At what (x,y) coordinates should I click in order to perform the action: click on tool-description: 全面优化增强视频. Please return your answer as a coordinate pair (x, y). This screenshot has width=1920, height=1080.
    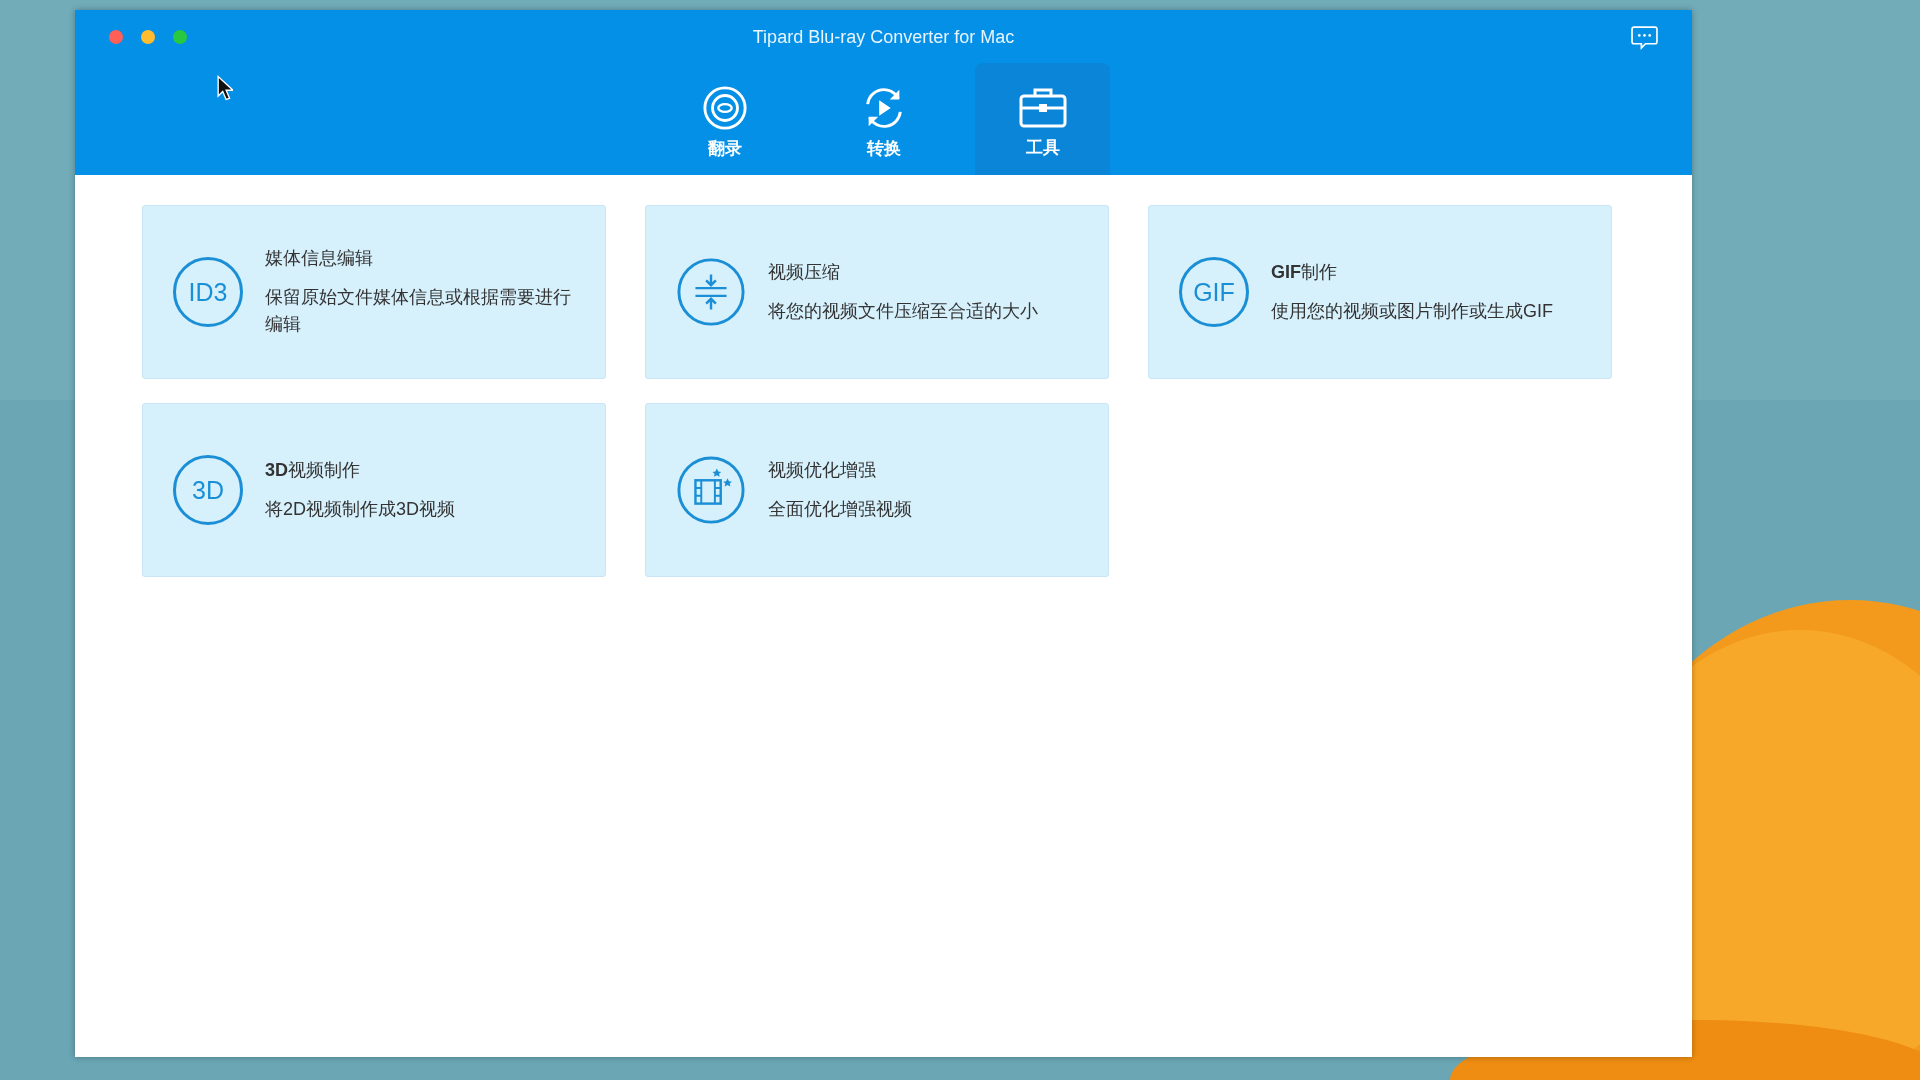
    Looking at the image, I should click on (840, 509).